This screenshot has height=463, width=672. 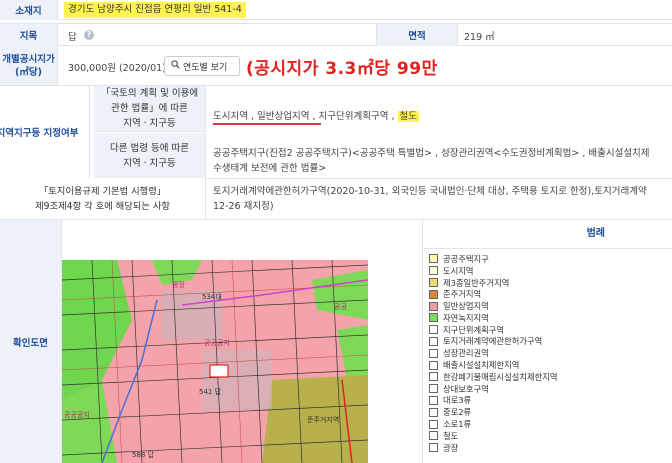 I want to click on category-value: 답, so click(x=72, y=37).